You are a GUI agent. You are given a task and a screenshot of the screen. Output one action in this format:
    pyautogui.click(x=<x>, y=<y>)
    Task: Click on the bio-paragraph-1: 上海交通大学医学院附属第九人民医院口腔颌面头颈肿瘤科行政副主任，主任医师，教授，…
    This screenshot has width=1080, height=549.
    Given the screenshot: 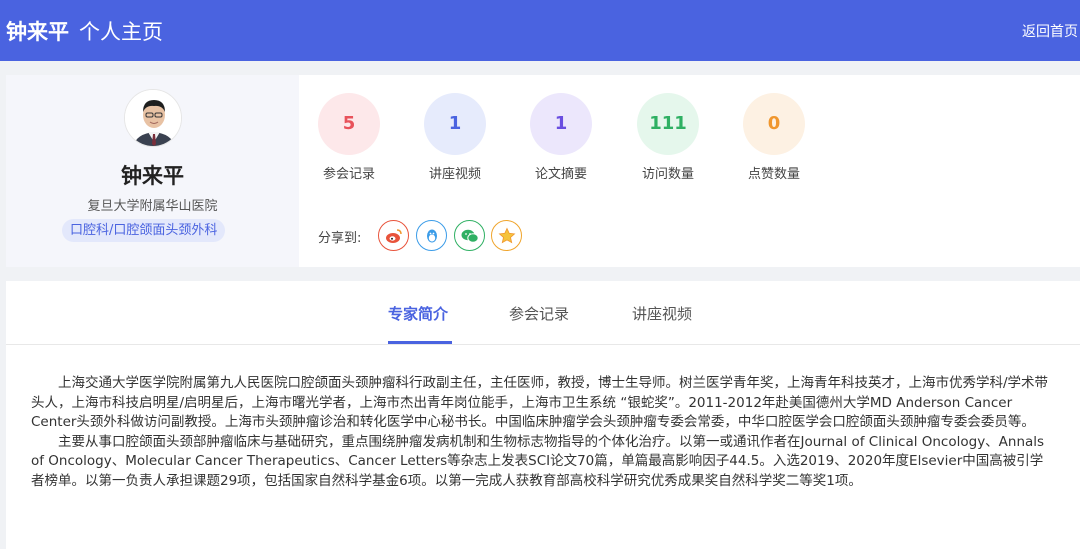 What is the action you would take?
    pyautogui.click(x=540, y=402)
    